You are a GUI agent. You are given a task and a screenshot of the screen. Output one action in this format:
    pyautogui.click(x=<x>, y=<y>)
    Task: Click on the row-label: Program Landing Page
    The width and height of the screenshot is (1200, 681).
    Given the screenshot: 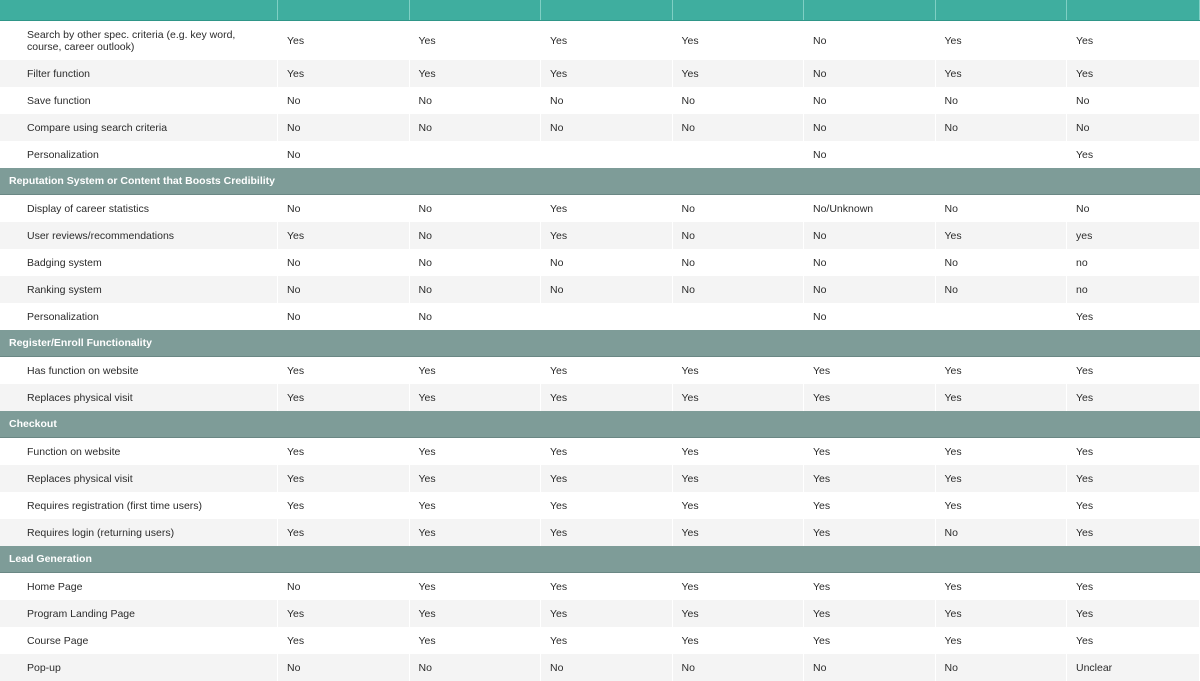 What is the action you would take?
    pyautogui.click(x=139, y=613)
    